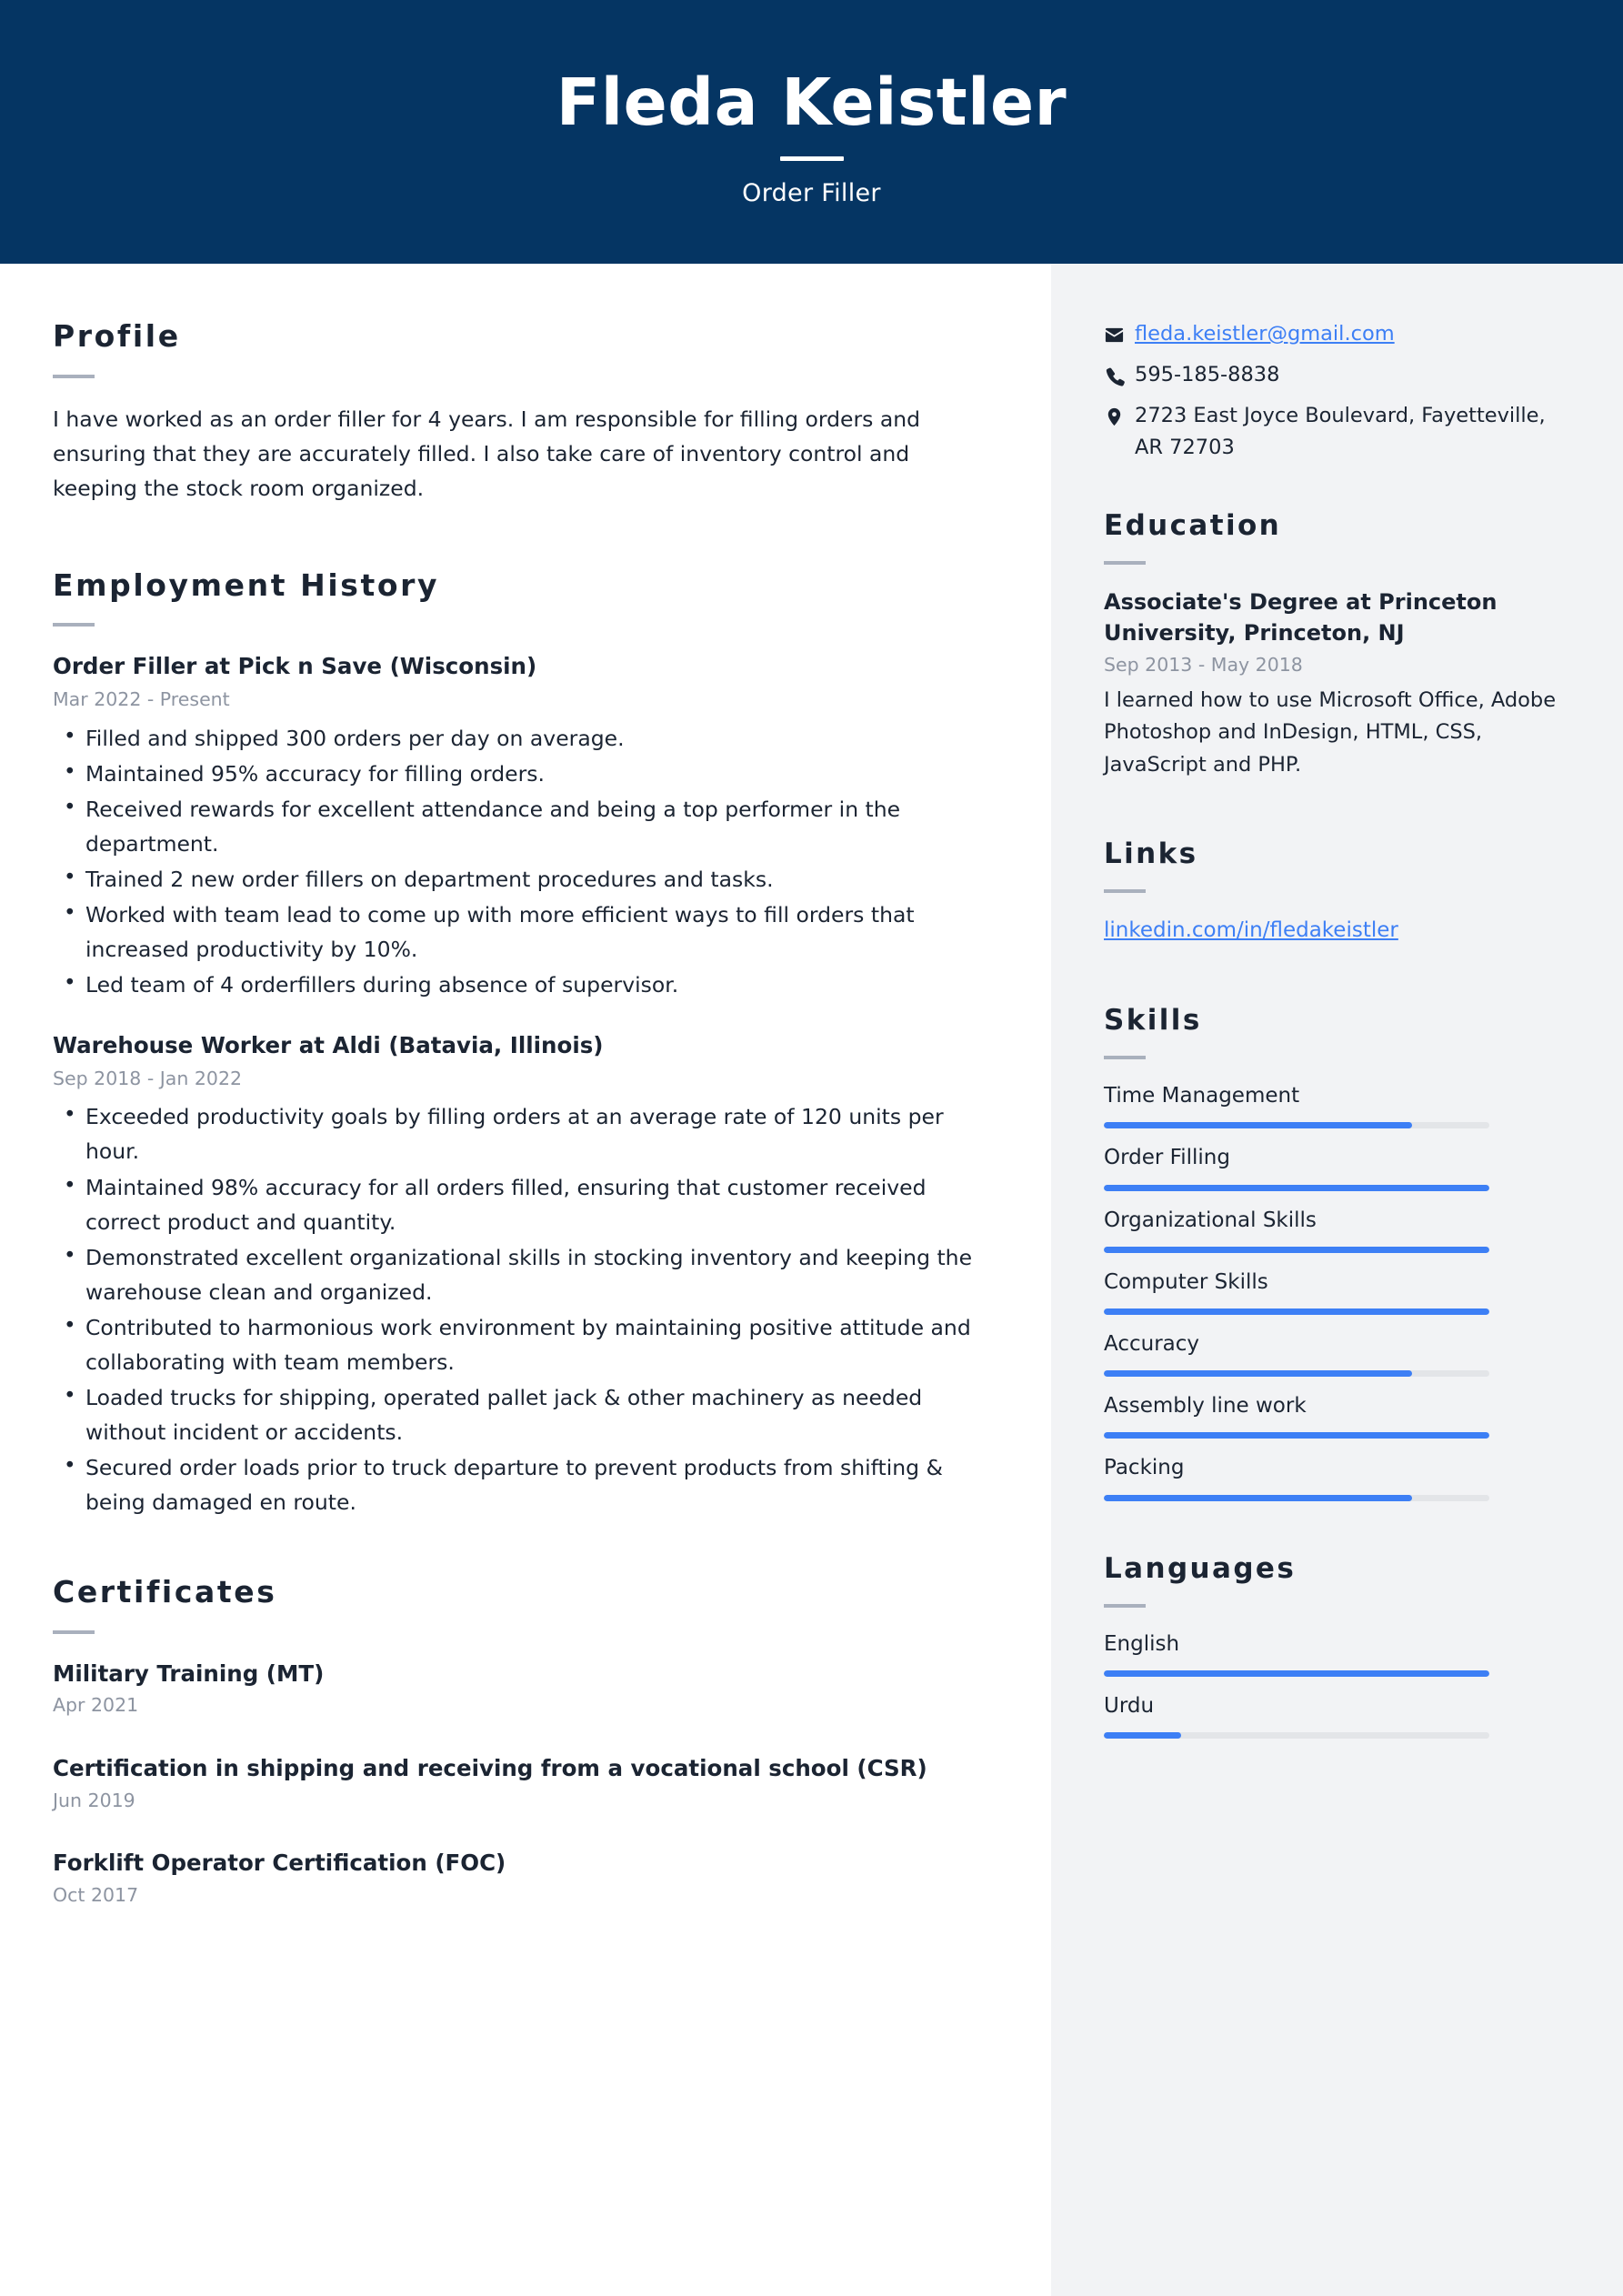 Image resolution: width=1623 pixels, height=2296 pixels. I want to click on certificate-date: Jun 2019, so click(94, 1800).